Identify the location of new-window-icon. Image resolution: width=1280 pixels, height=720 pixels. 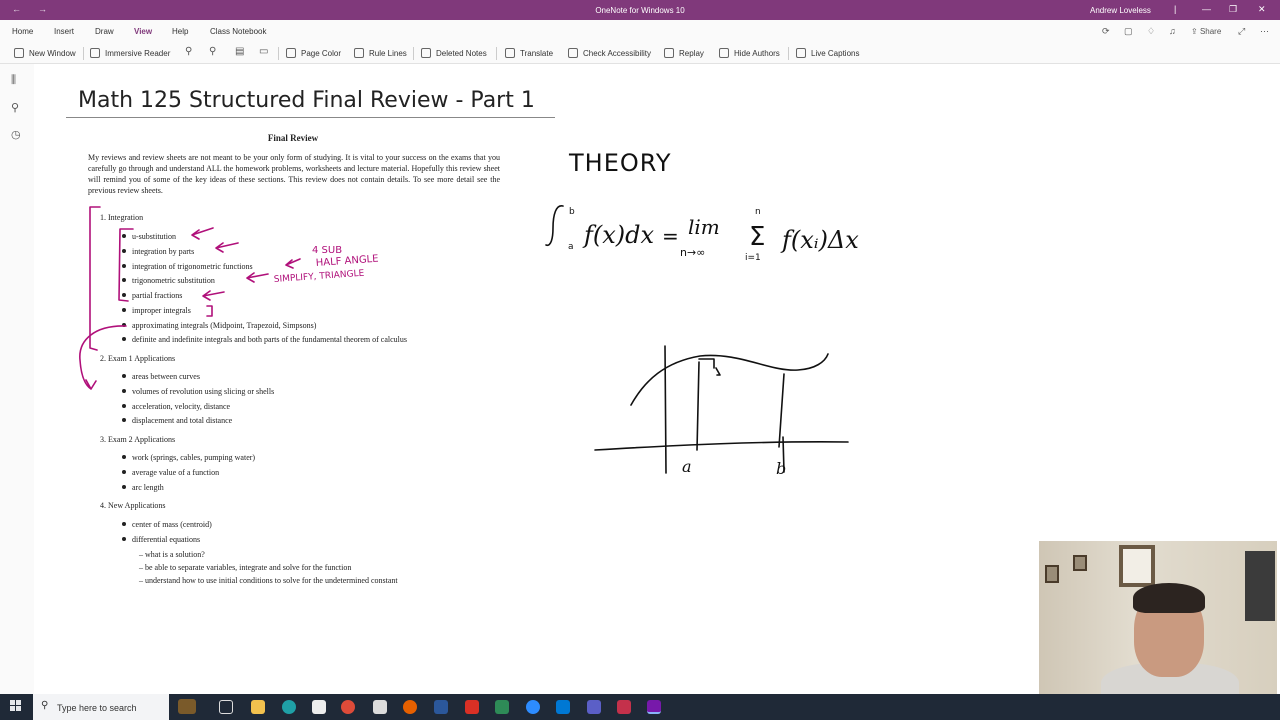
(19, 53).